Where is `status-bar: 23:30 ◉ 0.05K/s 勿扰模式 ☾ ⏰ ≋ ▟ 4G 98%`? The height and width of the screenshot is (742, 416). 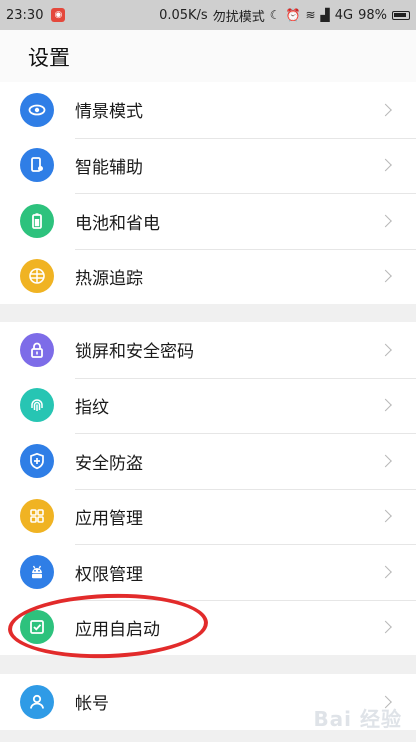 status-bar: 23:30 ◉ 0.05K/s 勿扰模式 ☾ ⏰ ≋ ▟ 4G 98% is located at coordinates (208, 15).